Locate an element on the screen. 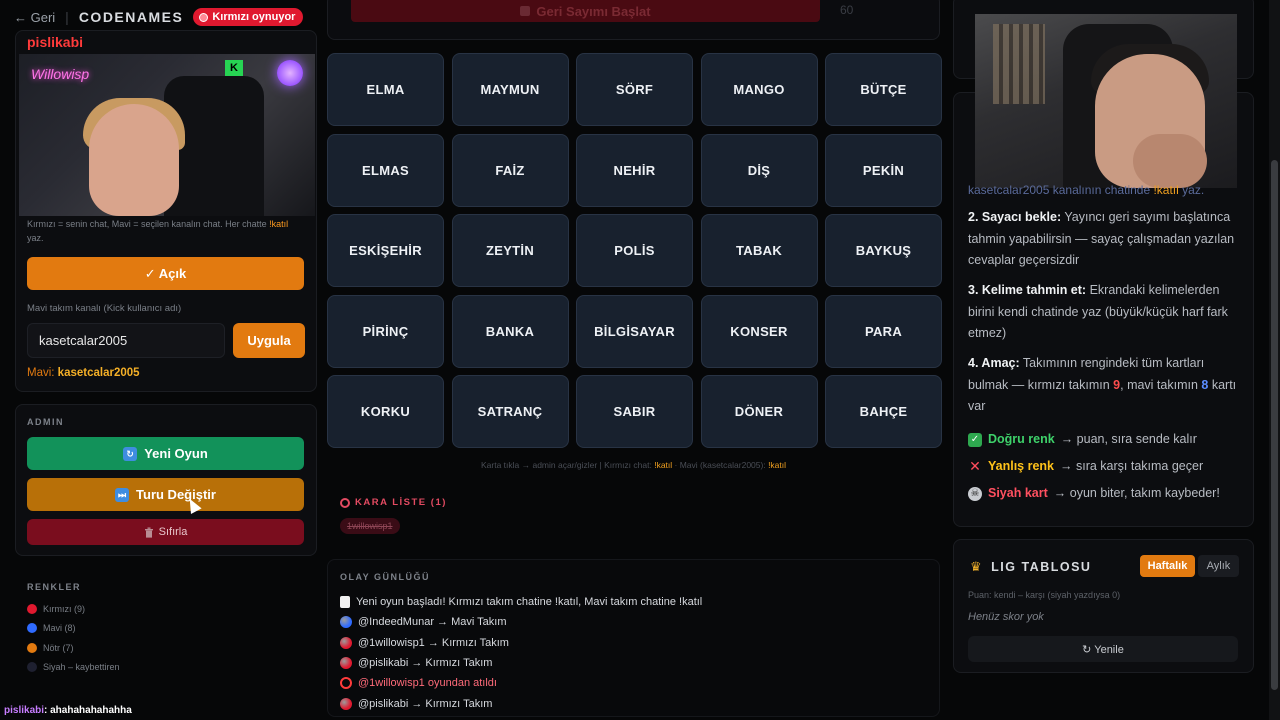 The image size is (1280, 720). rule-step-4-text-mid: , mavi takımın is located at coordinates (1161, 384).